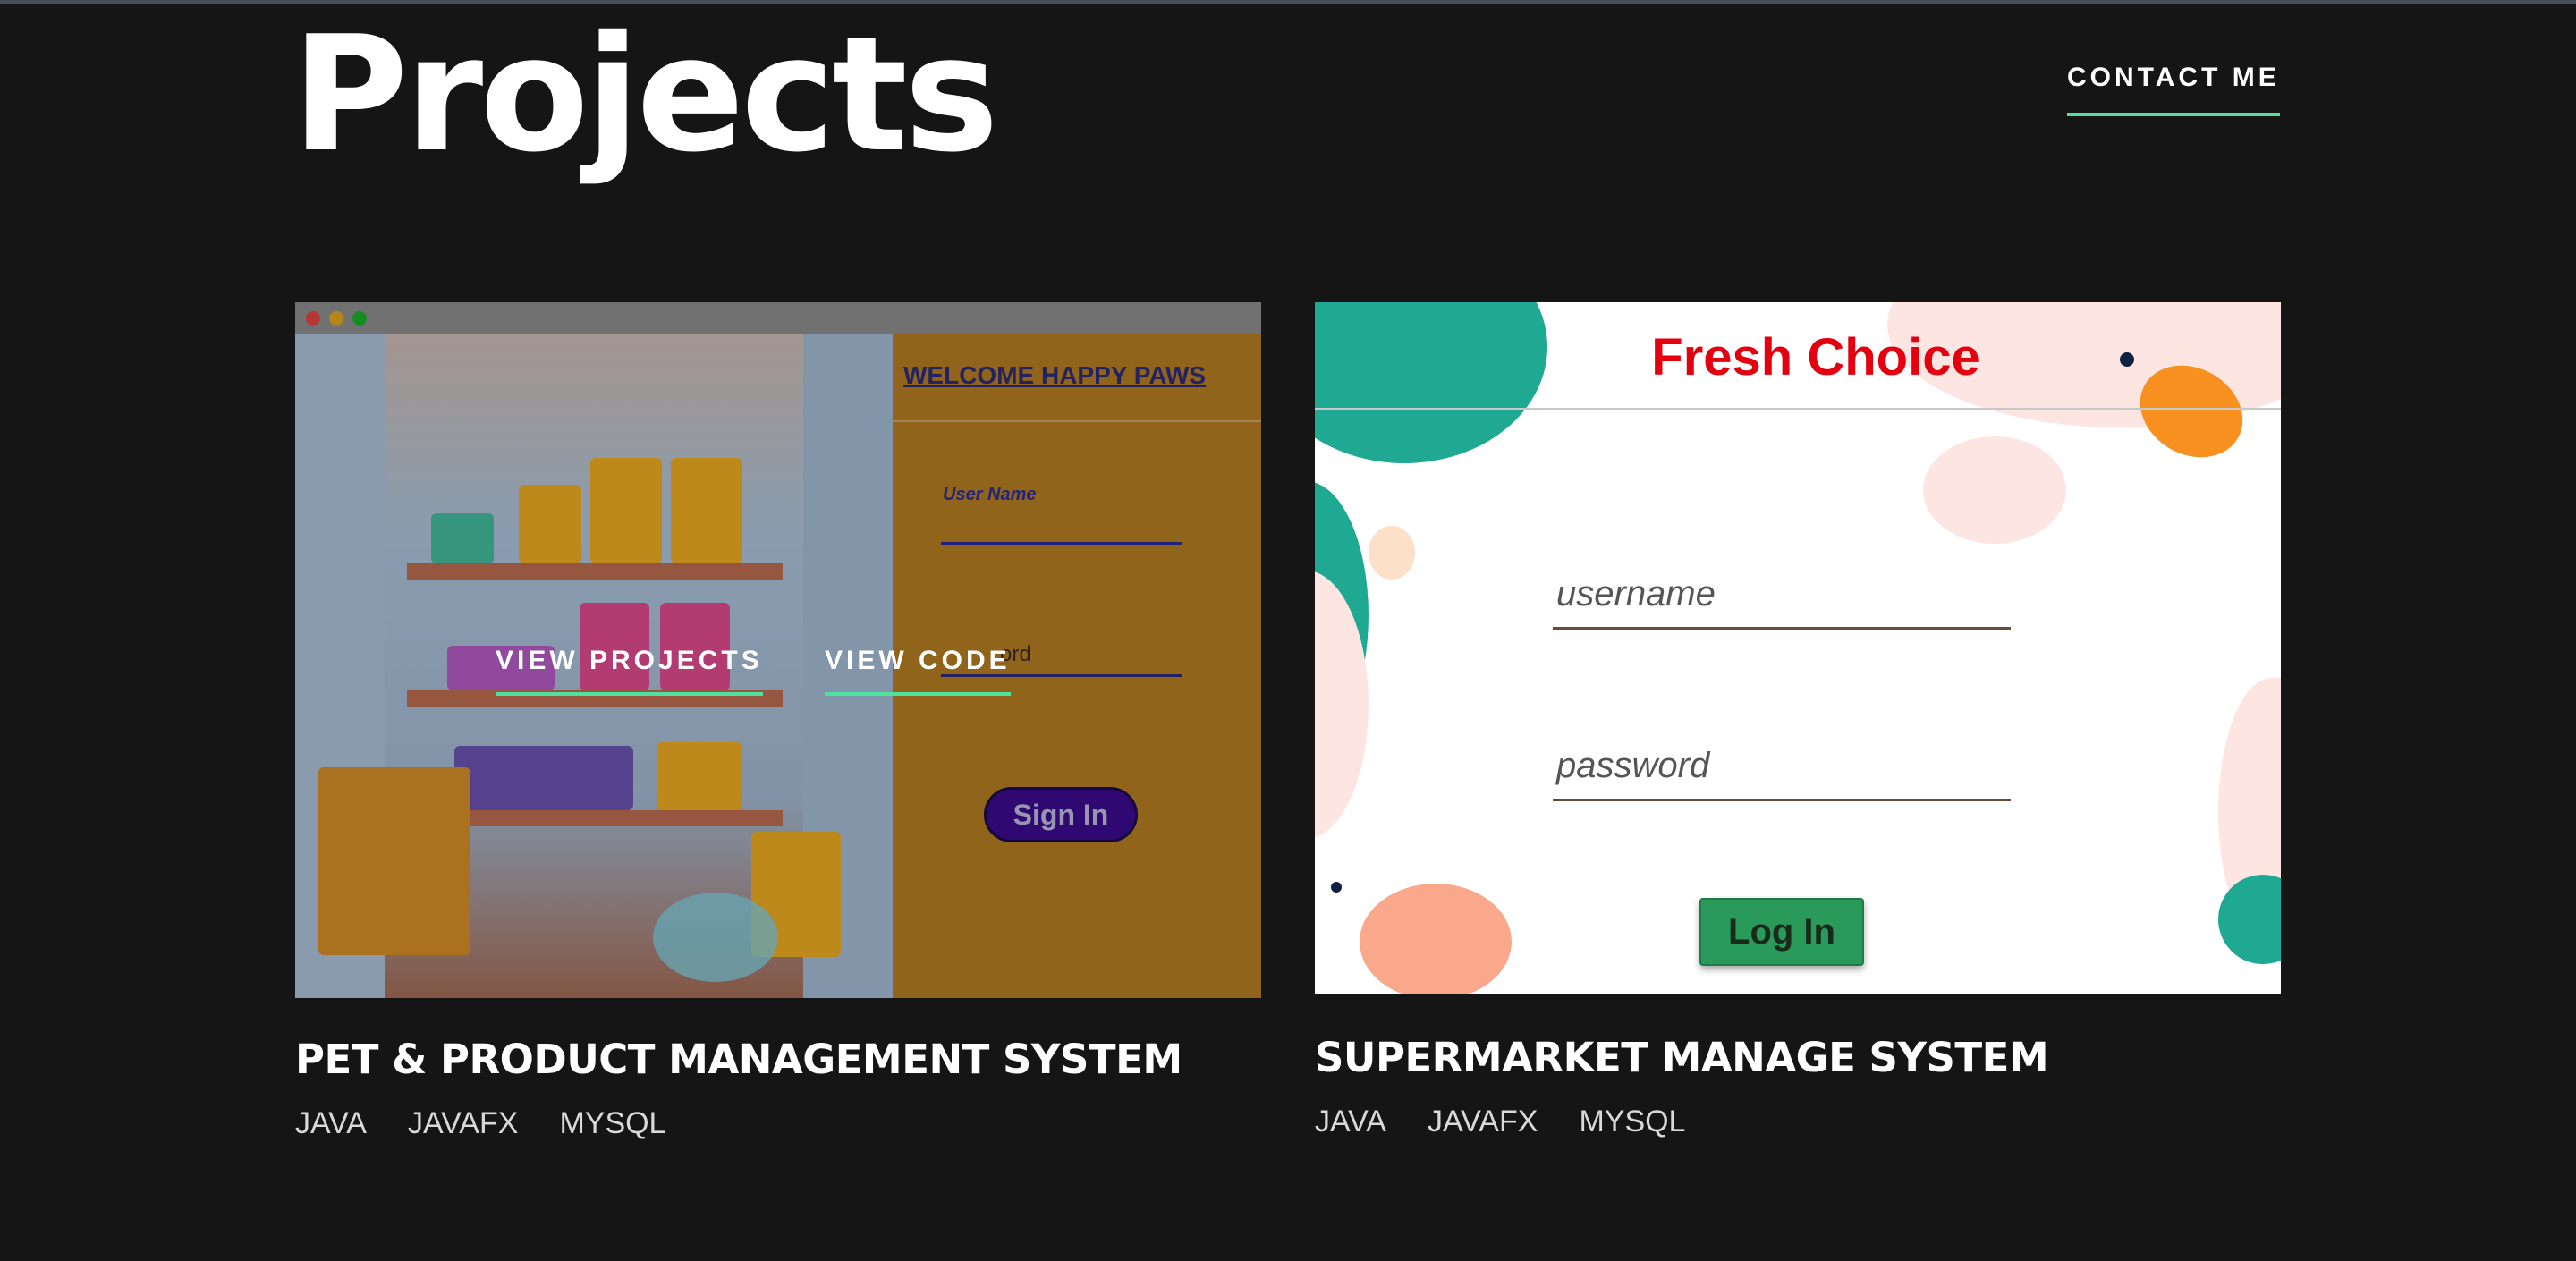 The width and height of the screenshot is (2576, 1261). Describe the element at coordinates (629, 671) in the screenshot. I see `view-projects-link: VIEW PROJECTS` at that location.